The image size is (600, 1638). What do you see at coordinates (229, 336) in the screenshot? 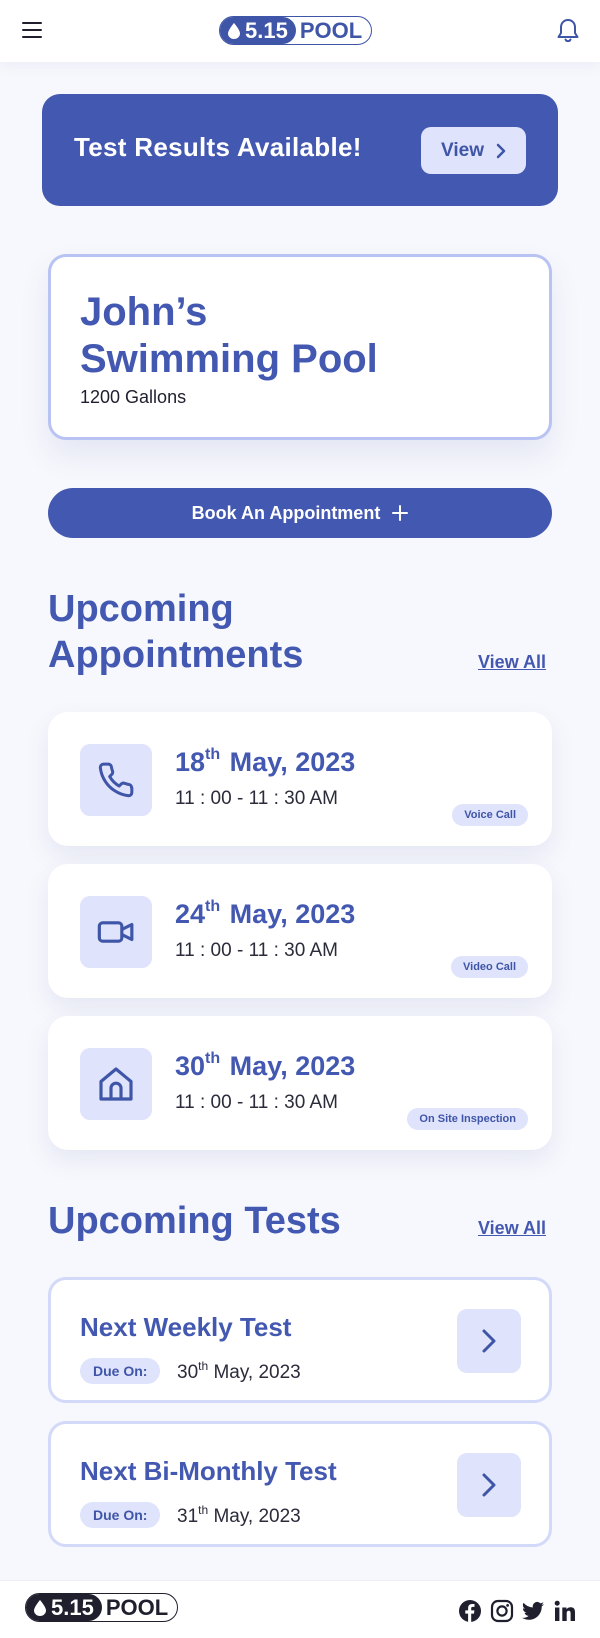
I see `pool-name: John’s Swimming Pool` at bounding box center [229, 336].